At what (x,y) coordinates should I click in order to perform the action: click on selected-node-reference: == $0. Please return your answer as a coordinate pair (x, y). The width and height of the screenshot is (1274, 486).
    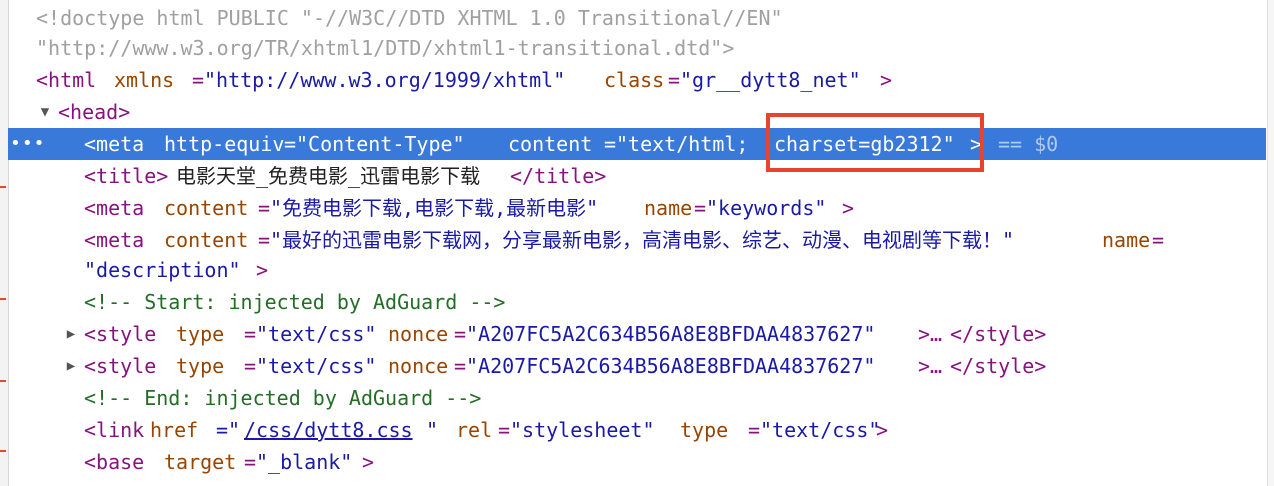
    Looking at the image, I should click on (1028, 144).